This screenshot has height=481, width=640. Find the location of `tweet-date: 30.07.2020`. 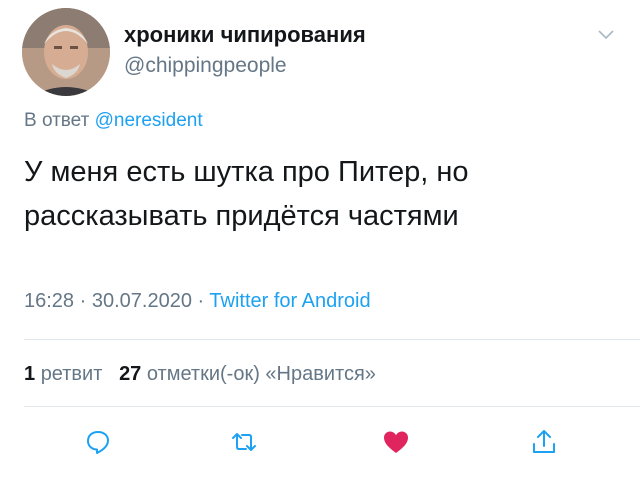

tweet-date: 30.07.2020 is located at coordinates (142, 301).